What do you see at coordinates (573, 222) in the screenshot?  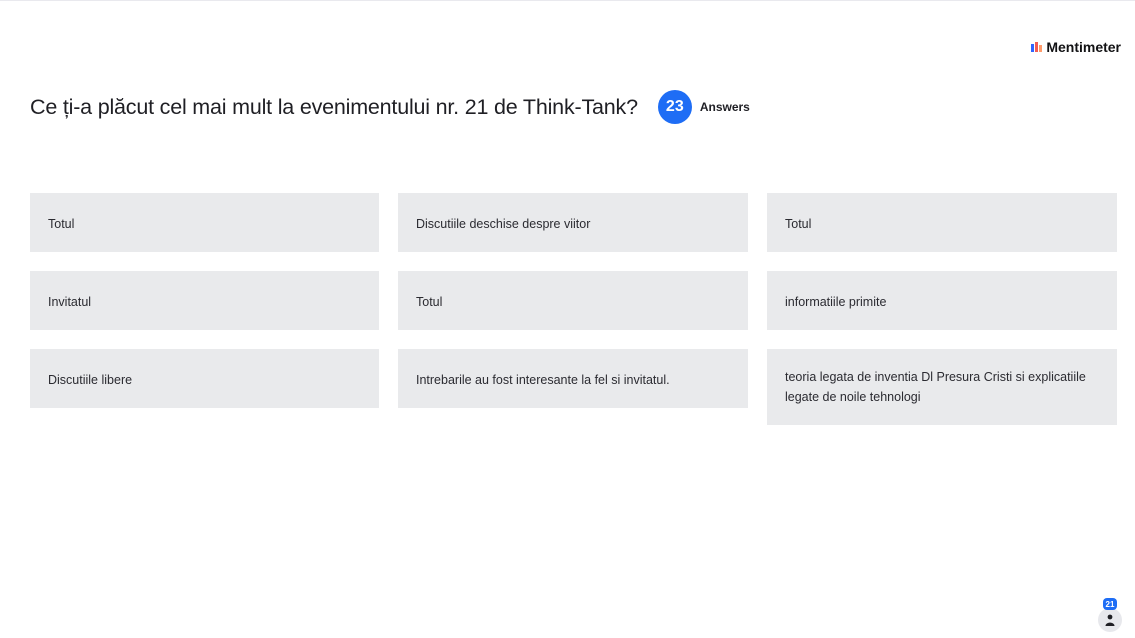 I see `response-card: Discutiile deschise despre viitor` at bounding box center [573, 222].